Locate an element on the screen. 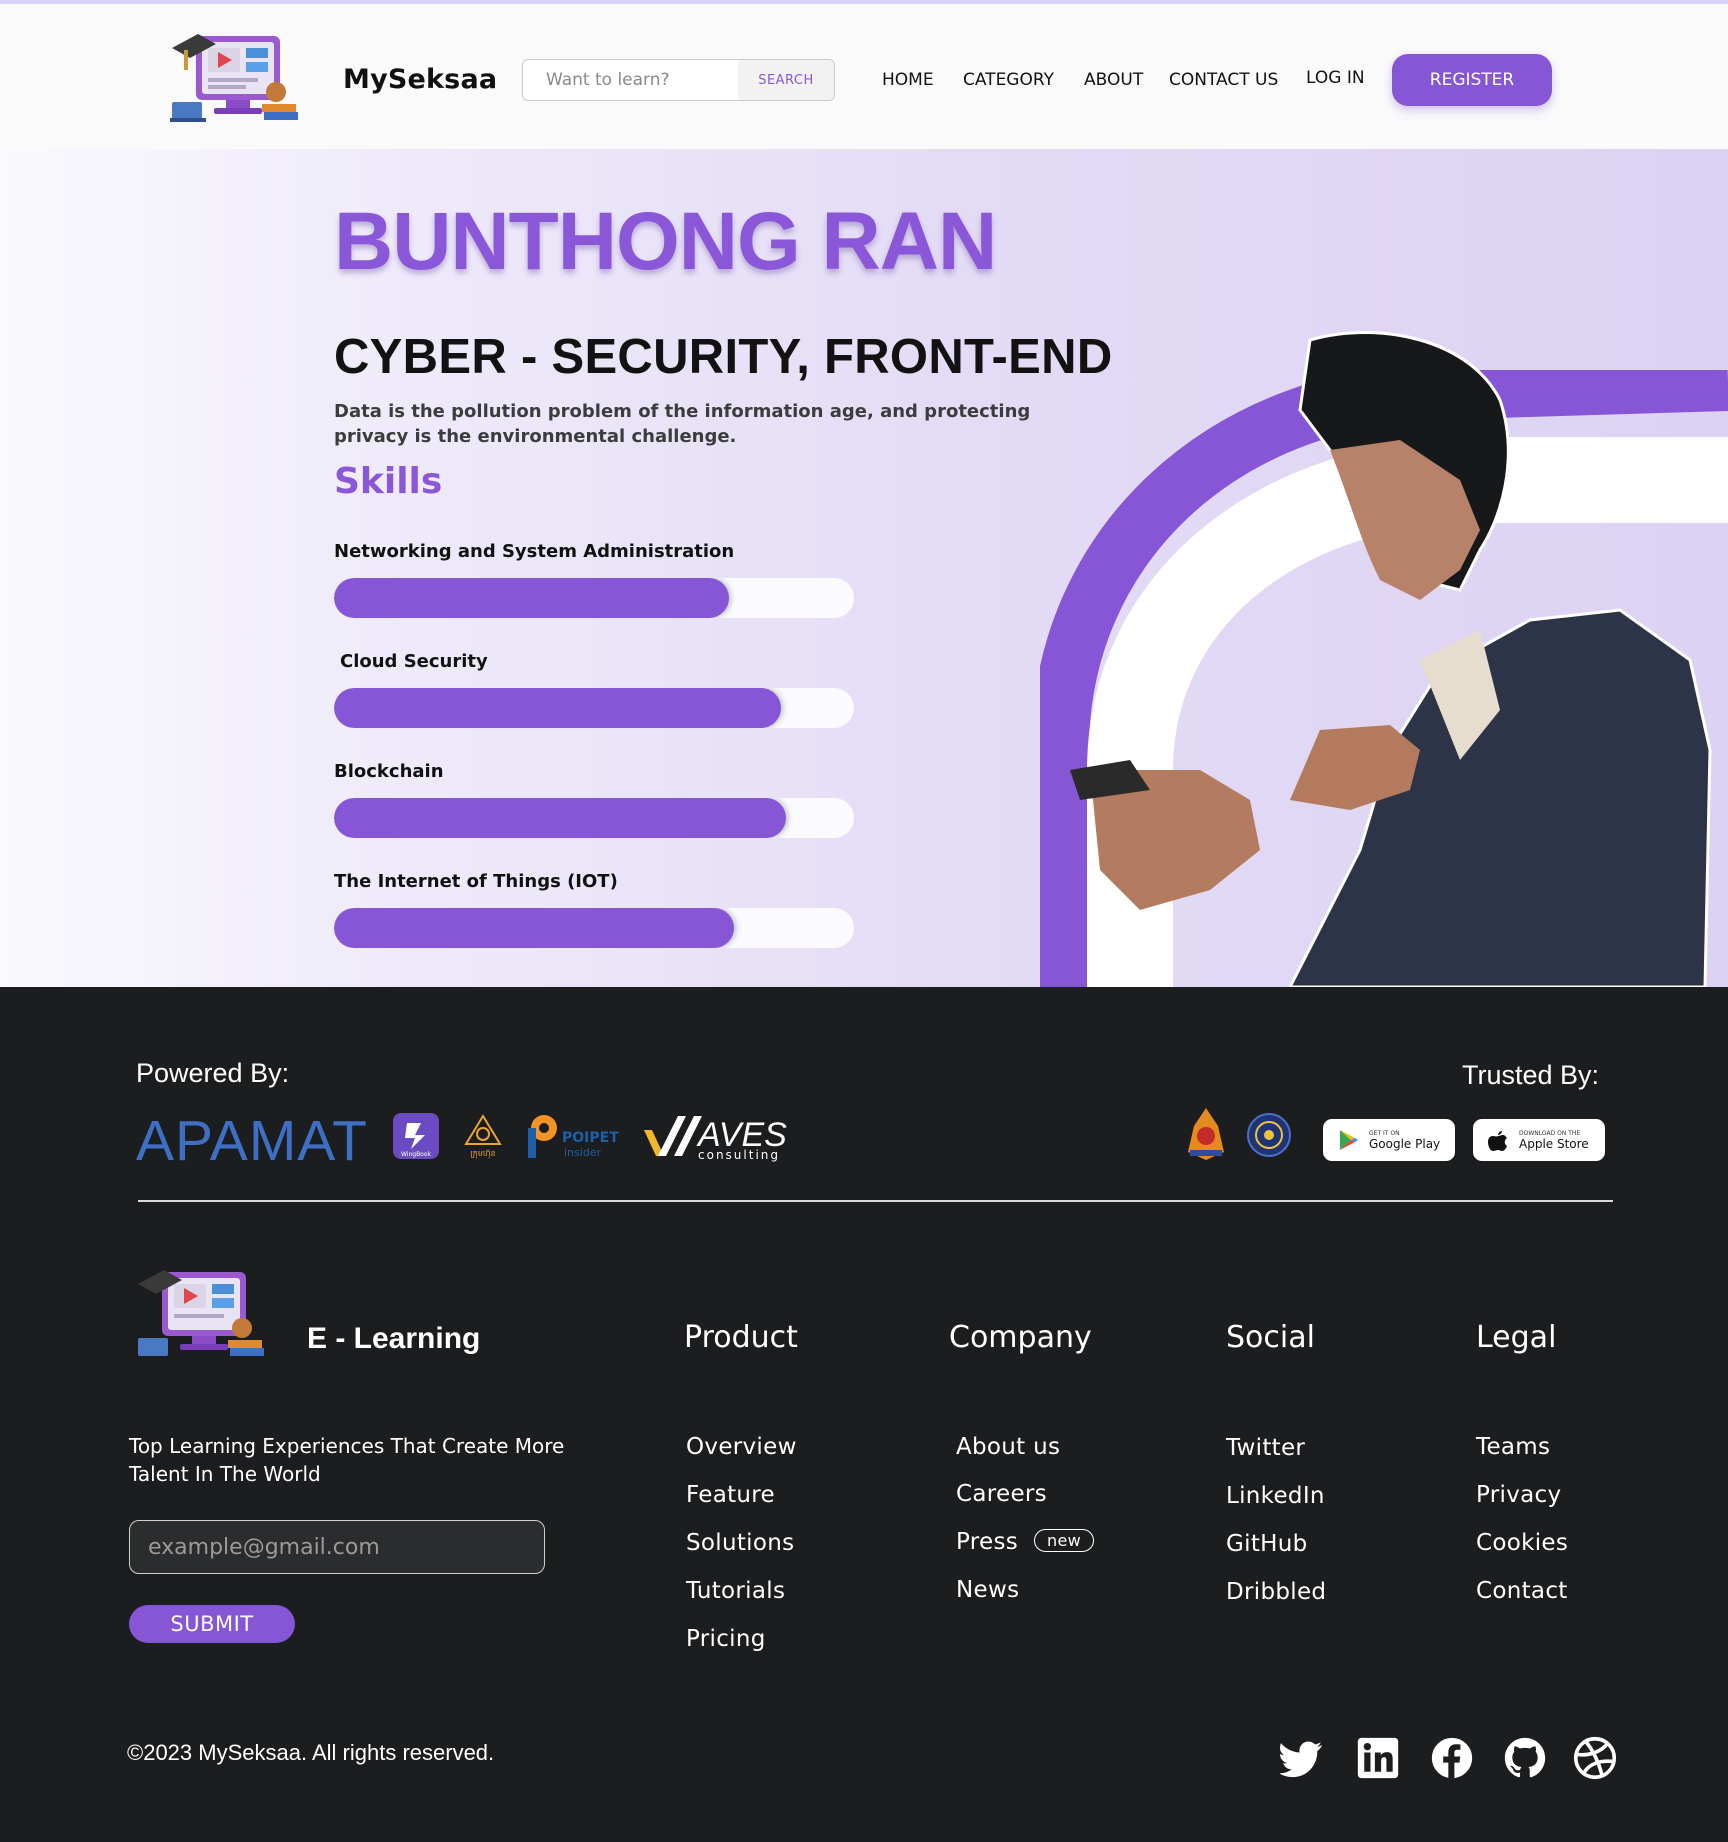 This screenshot has height=1842, width=1728. ministry-seal-icon is located at coordinates (1206, 1134).